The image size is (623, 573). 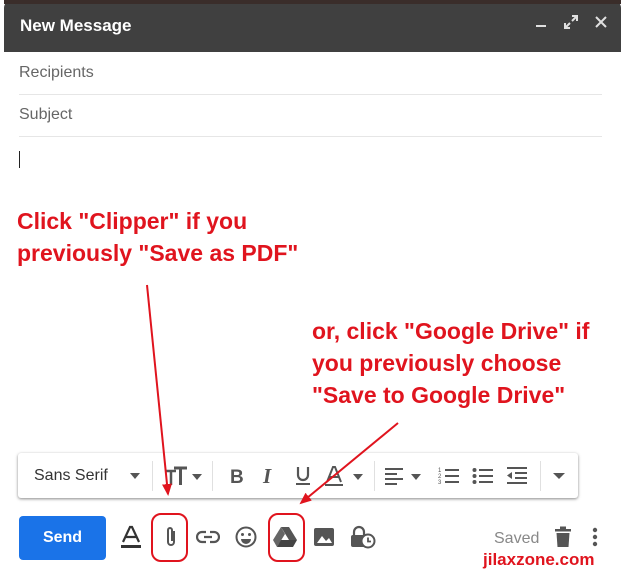 What do you see at coordinates (349, 463) in the screenshot?
I see `arrow-to-drive` at bounding box center [349, 463].